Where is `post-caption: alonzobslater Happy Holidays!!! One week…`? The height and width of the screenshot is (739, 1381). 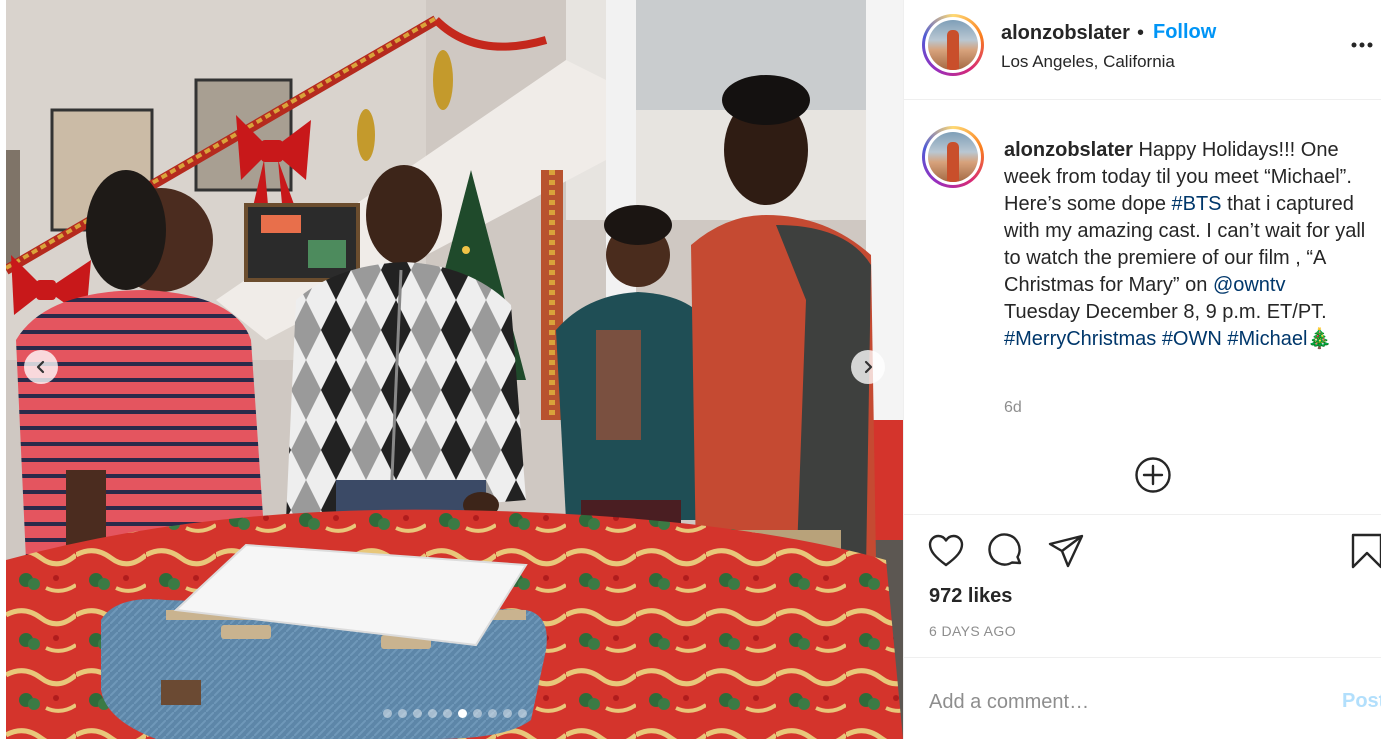
post-caption: alonzobslater Happy Holidays!!! One week… is located at coordinates (1185, 245).